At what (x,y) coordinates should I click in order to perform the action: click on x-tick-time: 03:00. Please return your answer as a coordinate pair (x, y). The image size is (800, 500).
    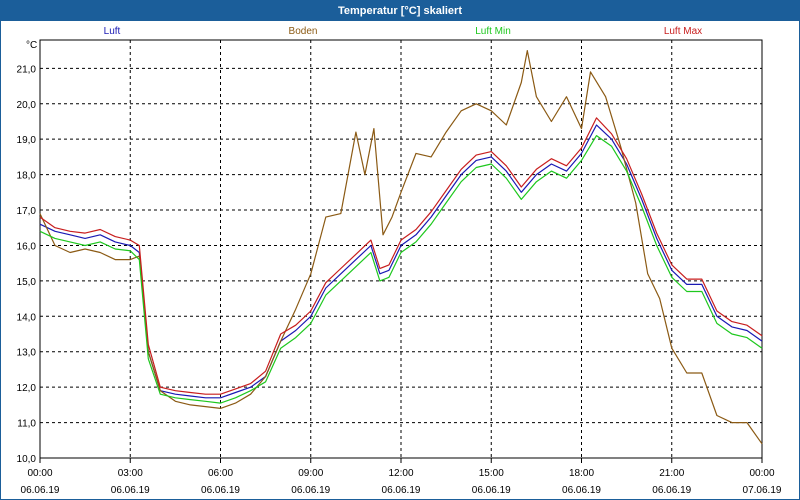
    Looking at the image, I should click on (130, 473).